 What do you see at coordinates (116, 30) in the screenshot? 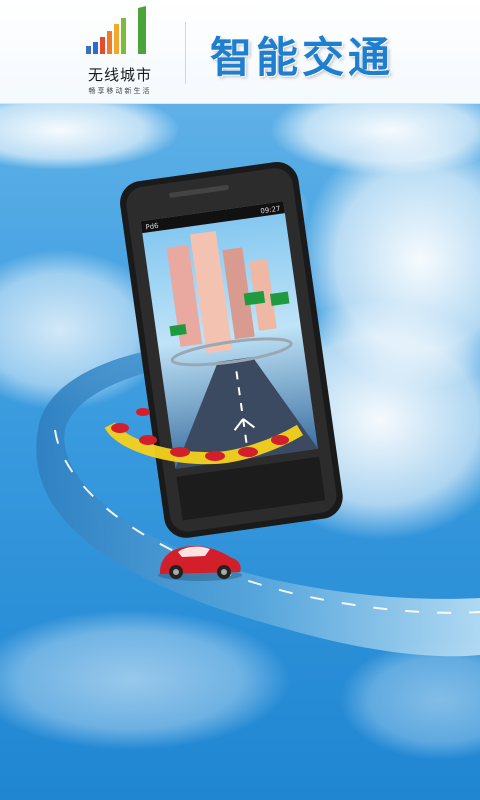
I see `brand-logo-icon` at bounding box center [116, 30].